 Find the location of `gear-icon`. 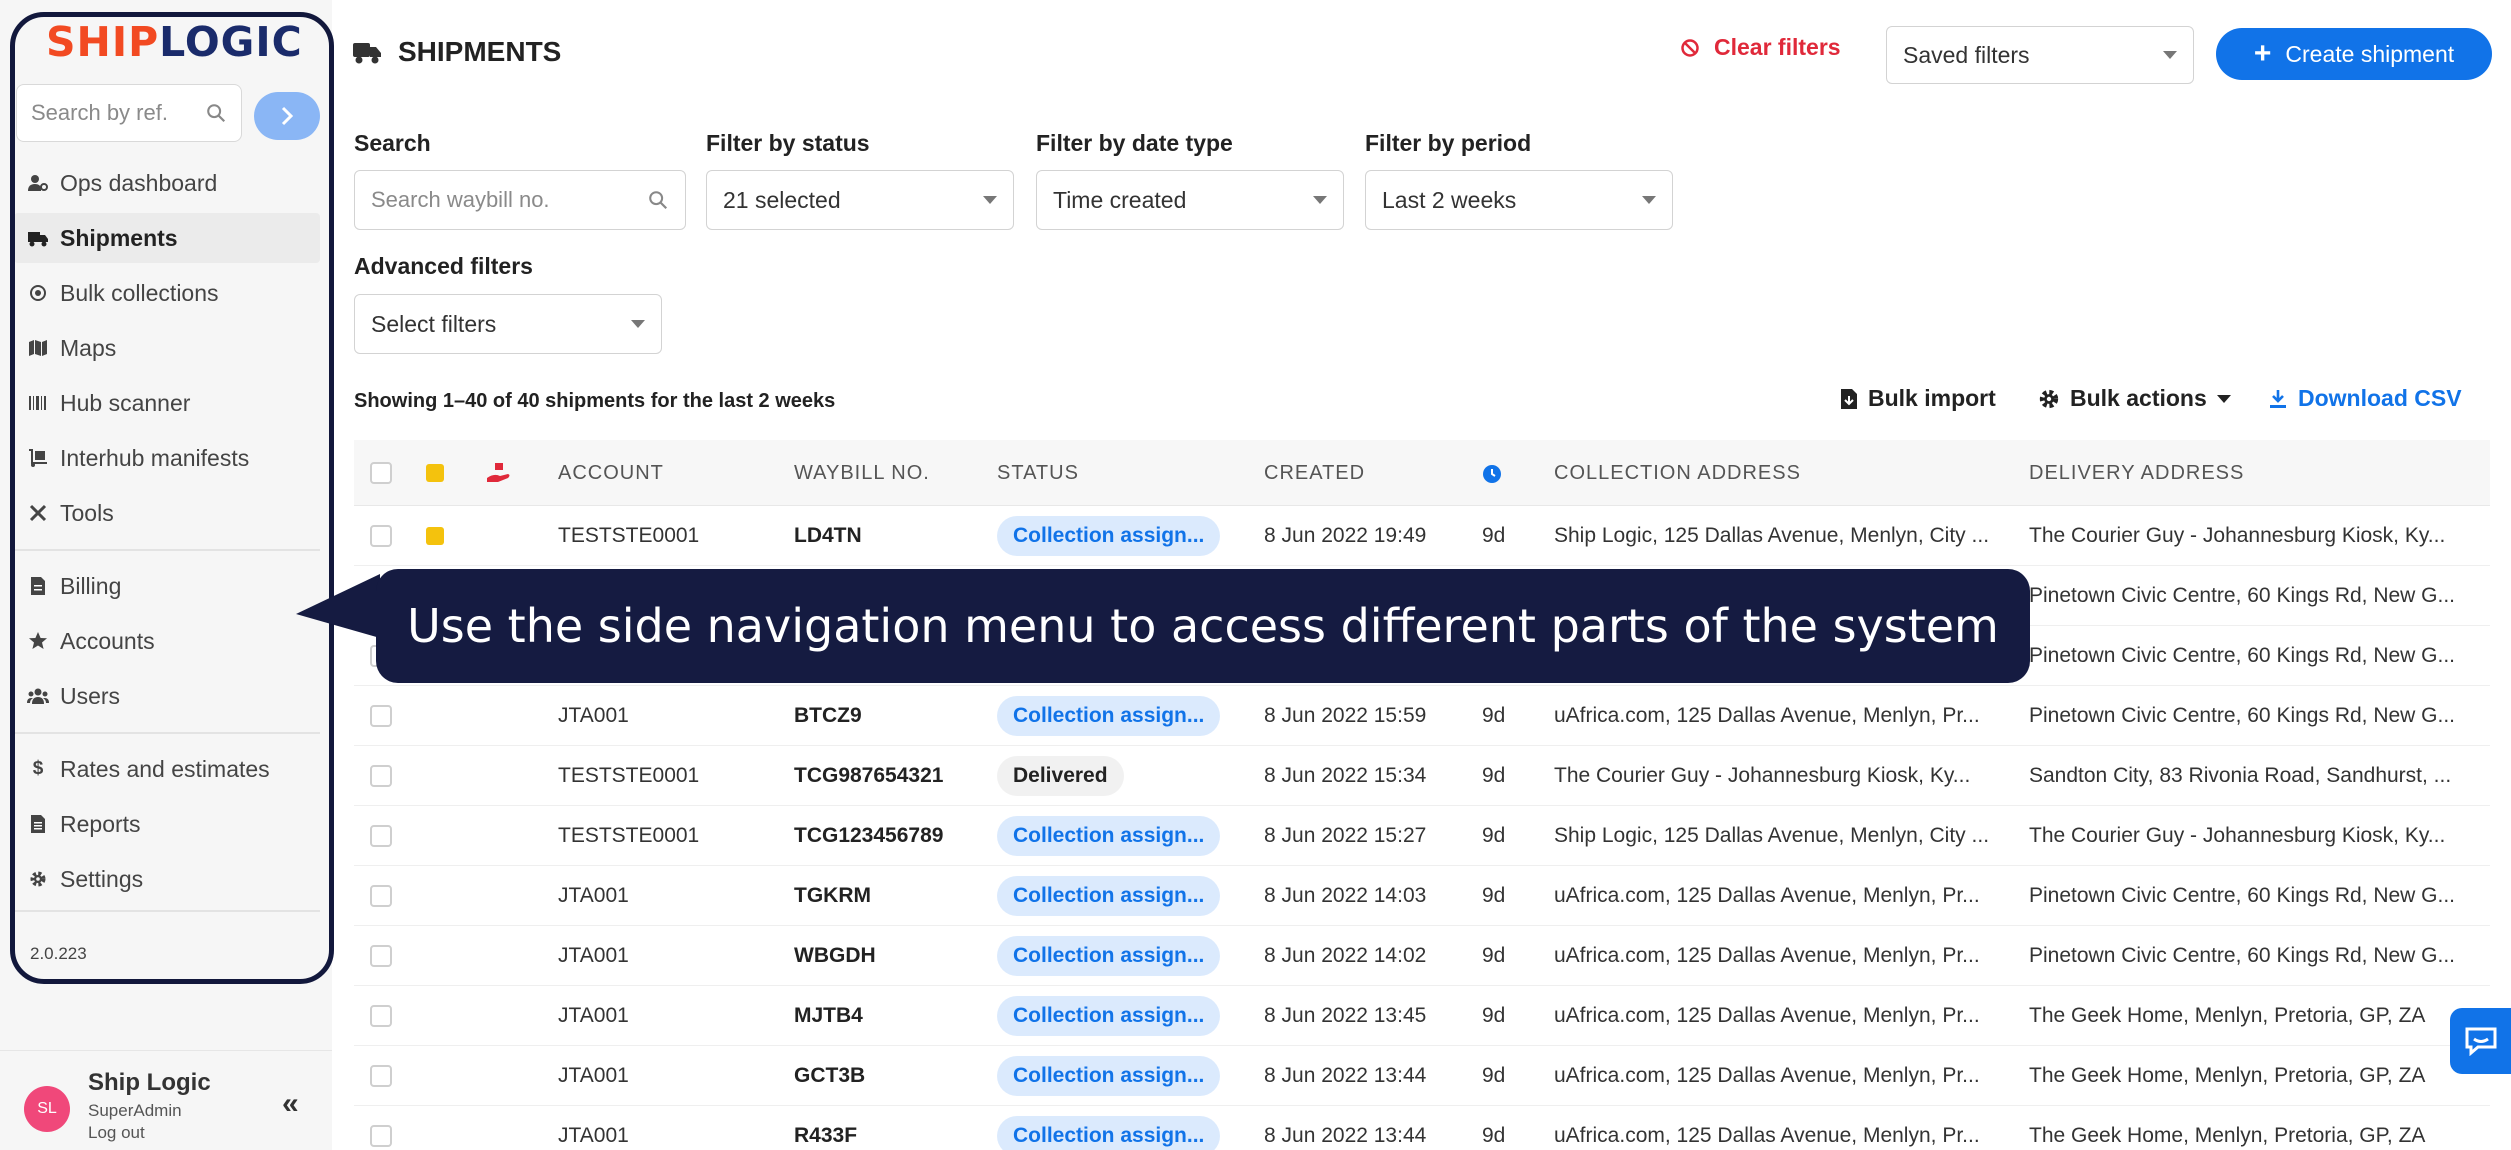

gear-icon is located at coordinates (38, 879).